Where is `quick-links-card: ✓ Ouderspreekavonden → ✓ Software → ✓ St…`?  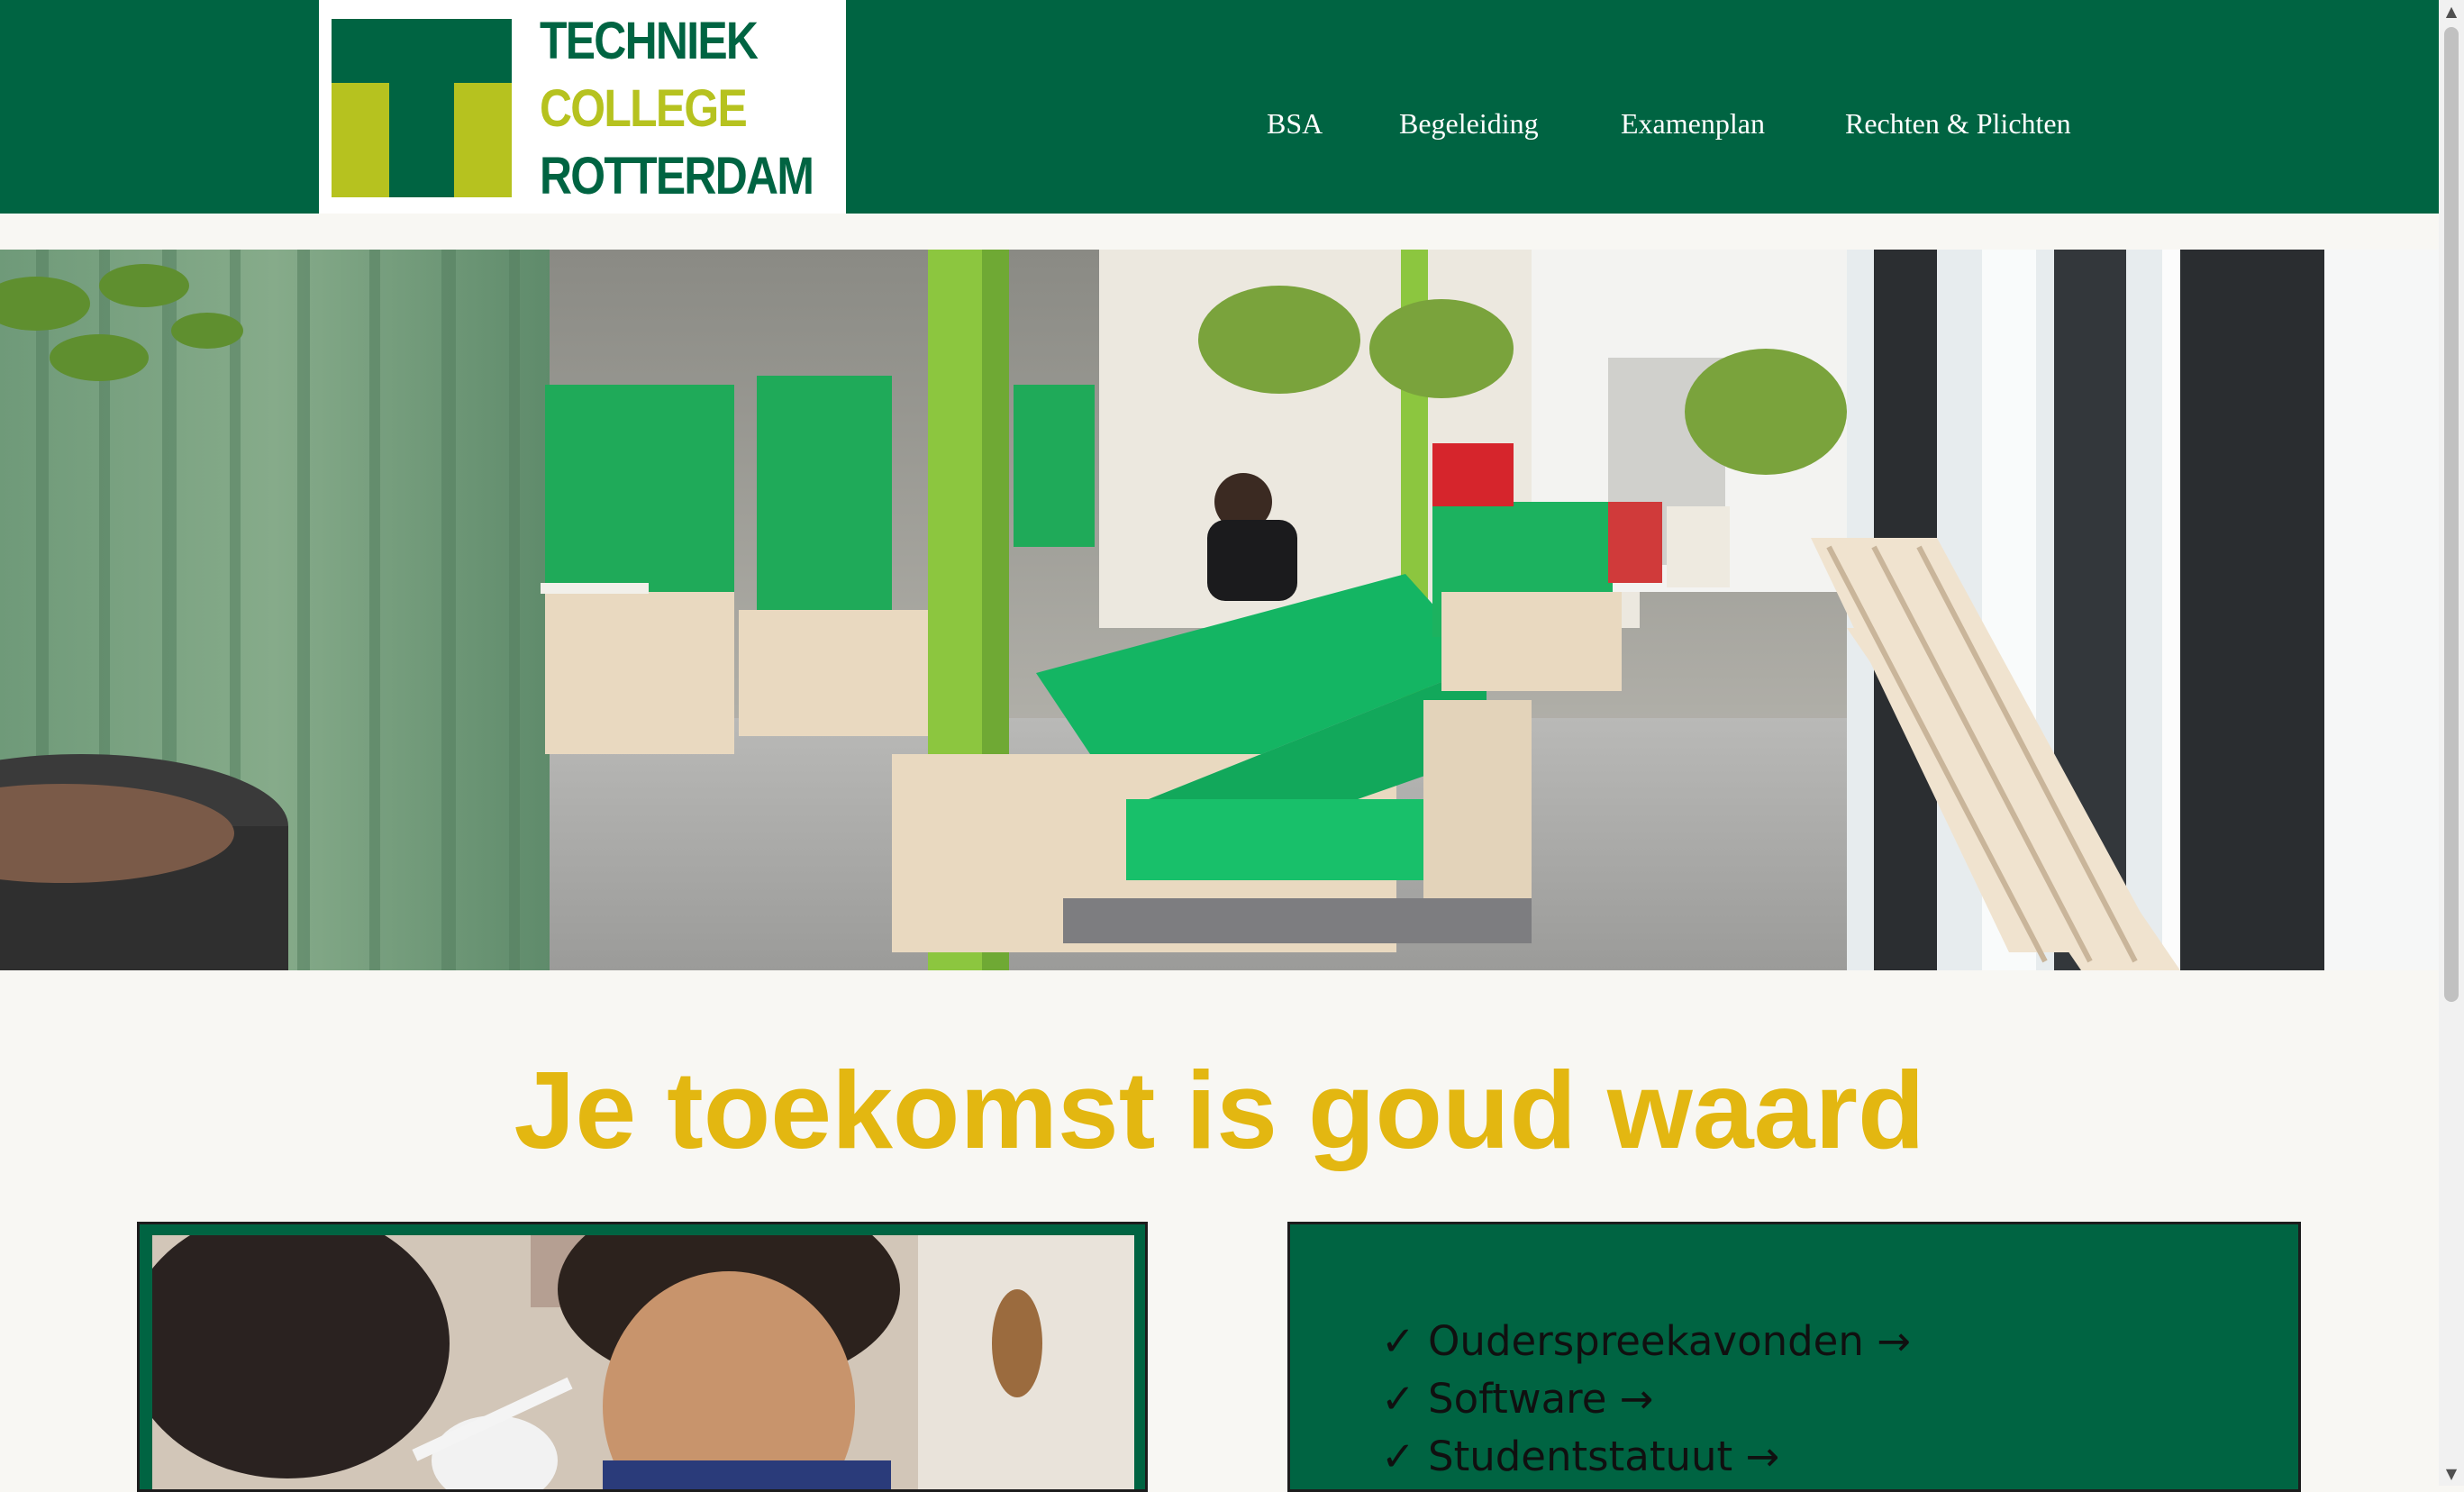
quick-links-card: ✓ Ouderspreekavonden → ✓ Software → ✓ St… is located at coordinates (1794, 1357).